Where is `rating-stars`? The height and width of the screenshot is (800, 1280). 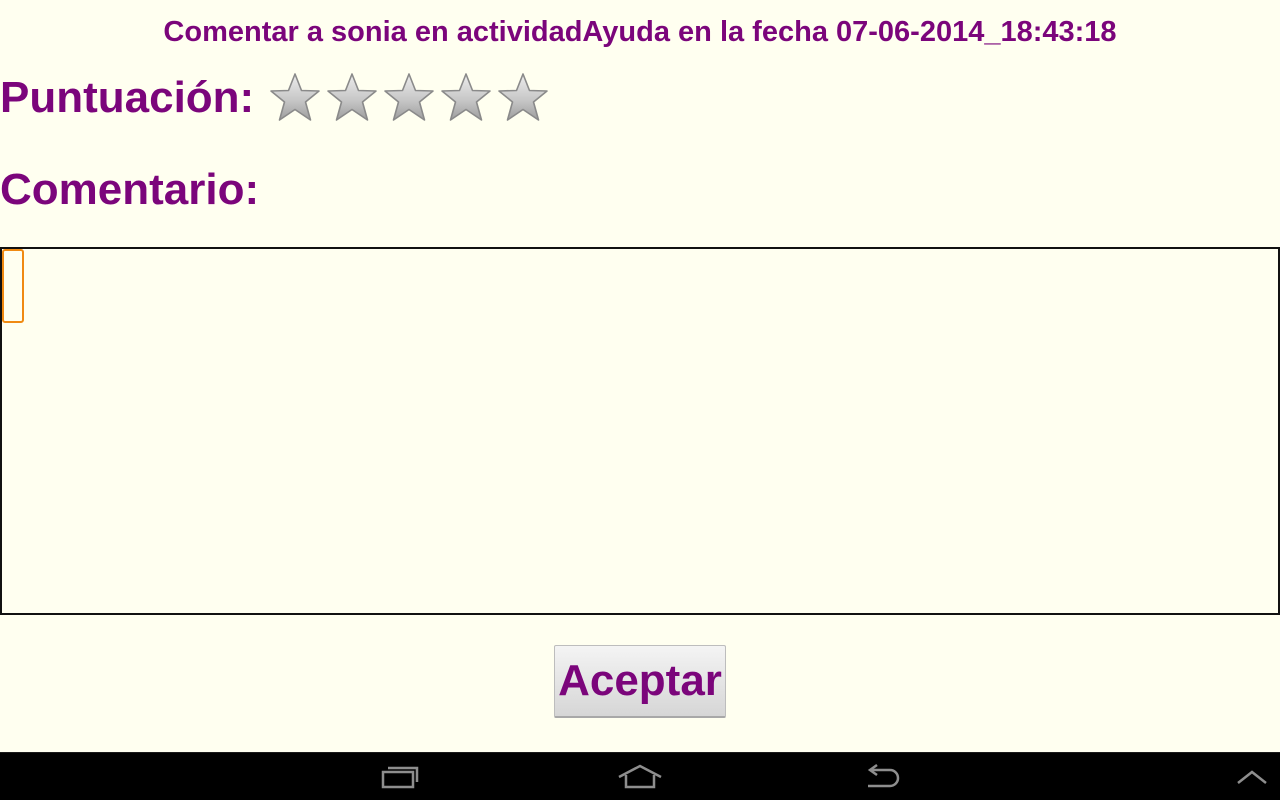
rating-stars is located at coordinates (408, 98).